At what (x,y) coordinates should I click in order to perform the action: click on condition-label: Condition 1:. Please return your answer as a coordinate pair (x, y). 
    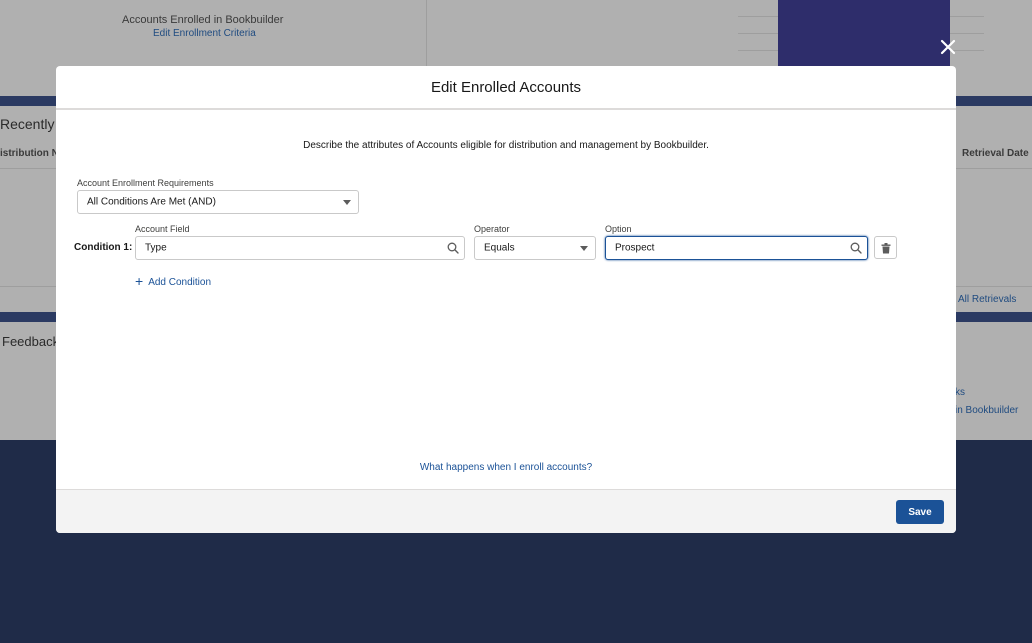
    Looking at the image, I should click on (103, 247).